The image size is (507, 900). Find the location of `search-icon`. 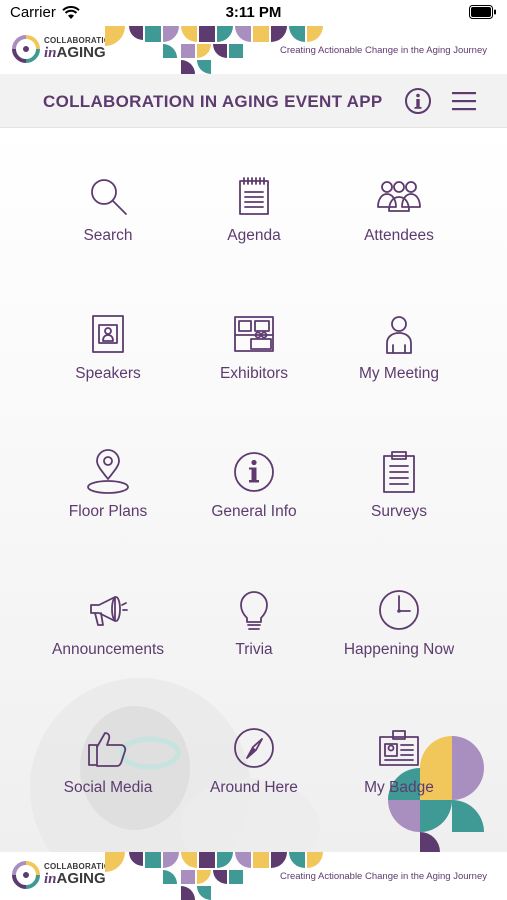

search-icon is located at coordinates (109, 197).